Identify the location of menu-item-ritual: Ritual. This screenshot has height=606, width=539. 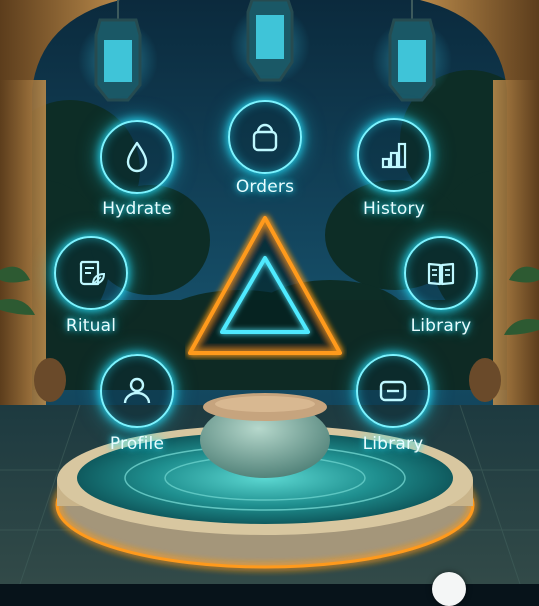
(91, 299).